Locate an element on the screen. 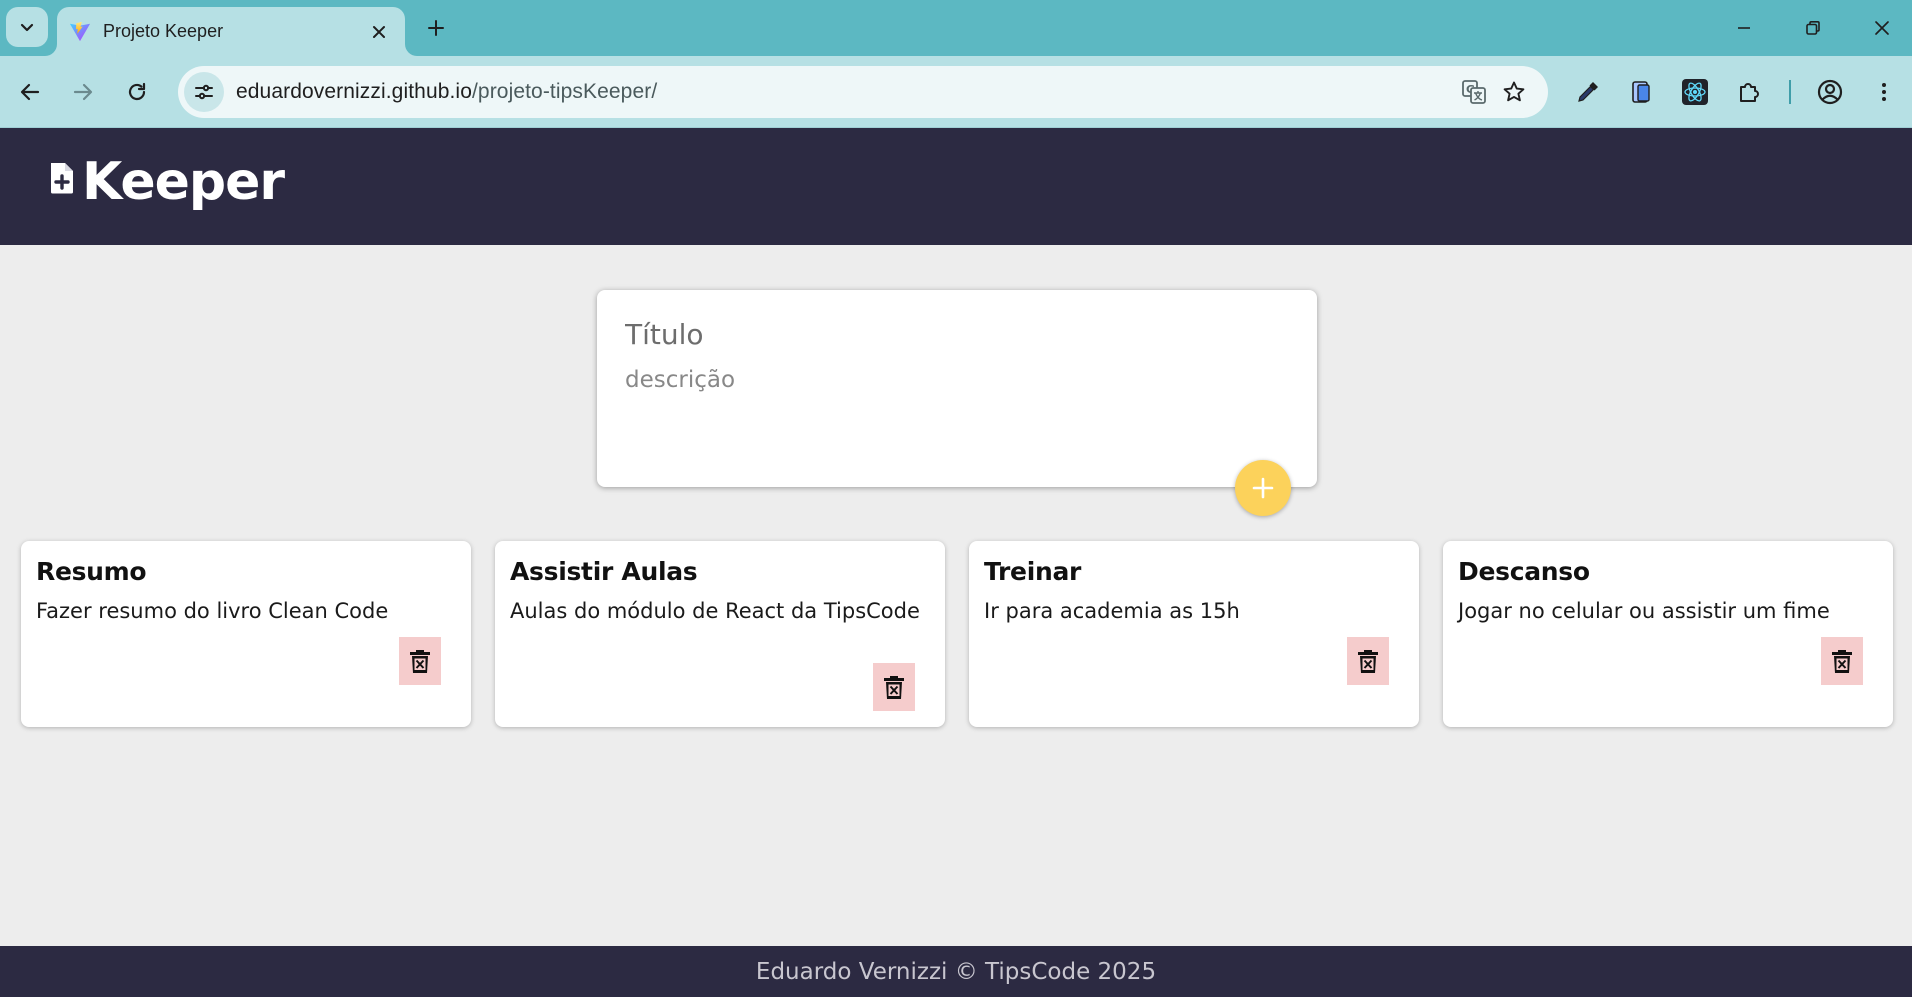 The image size is (1912, 997). browser-tab-strip: Projeto Keeper is located at coordinates (956, 28).